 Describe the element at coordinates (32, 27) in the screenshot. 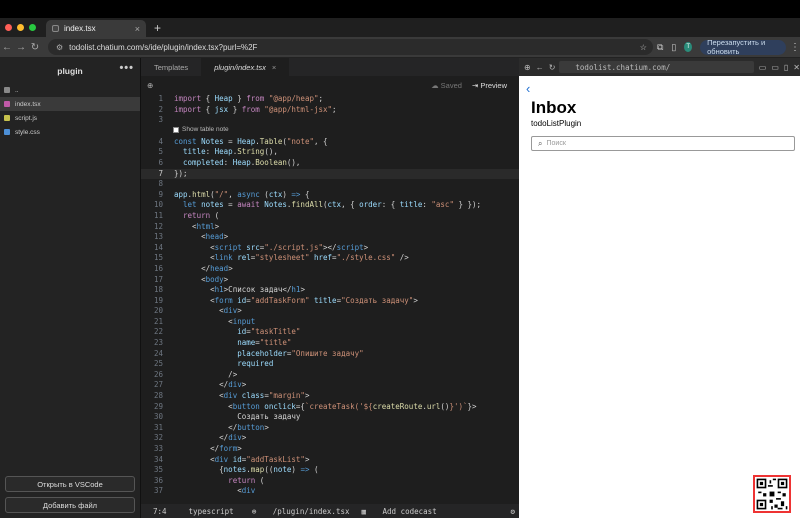

I see `maximize-window-button` at that location.